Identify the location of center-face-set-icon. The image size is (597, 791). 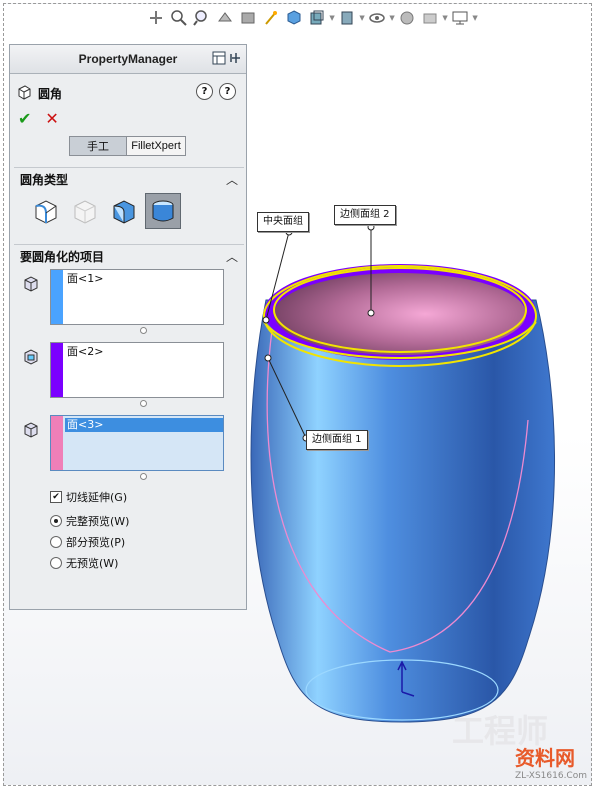
(31, 357).